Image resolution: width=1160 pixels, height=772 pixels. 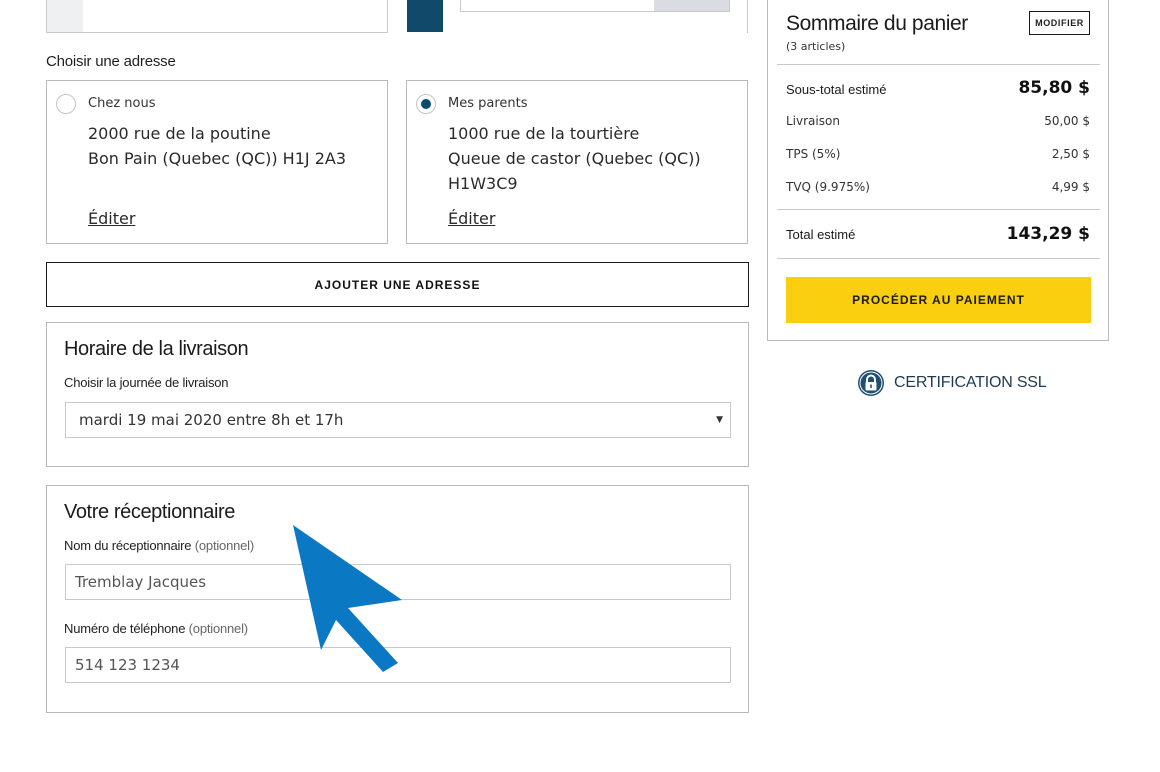 What do you see at coordinates (125, 628) in the screenshot?
I see `recipient-phone-label-text: Numéro de téléphone` at bounding box center [125, 628].